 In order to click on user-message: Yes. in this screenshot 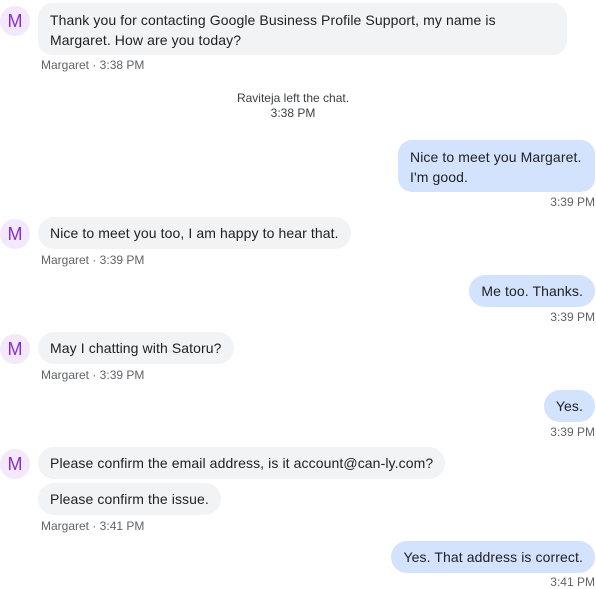, I will do `click(569, 406)`.